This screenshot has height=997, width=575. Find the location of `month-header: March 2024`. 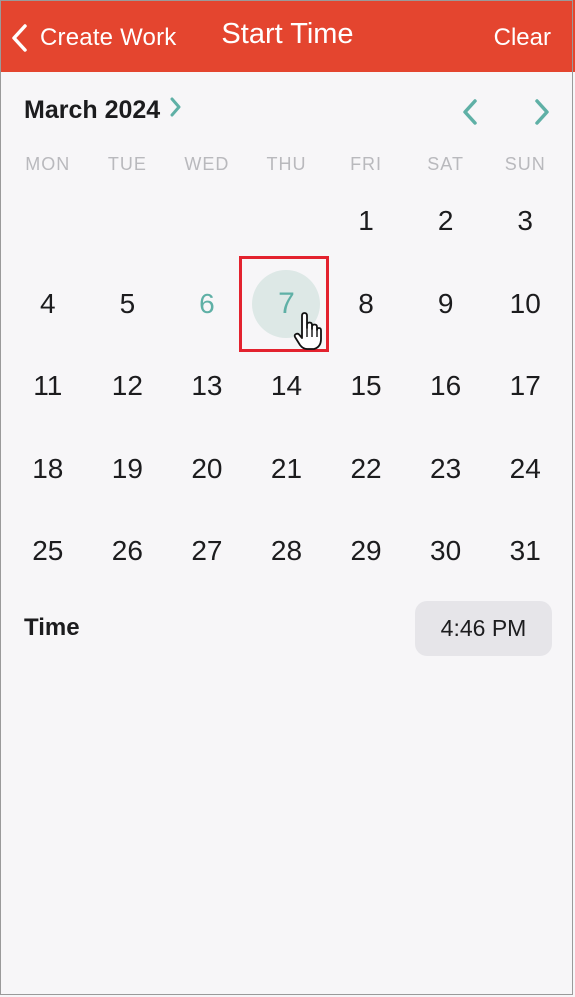

month-header: March 2024 is located at coordinates (289, 114).